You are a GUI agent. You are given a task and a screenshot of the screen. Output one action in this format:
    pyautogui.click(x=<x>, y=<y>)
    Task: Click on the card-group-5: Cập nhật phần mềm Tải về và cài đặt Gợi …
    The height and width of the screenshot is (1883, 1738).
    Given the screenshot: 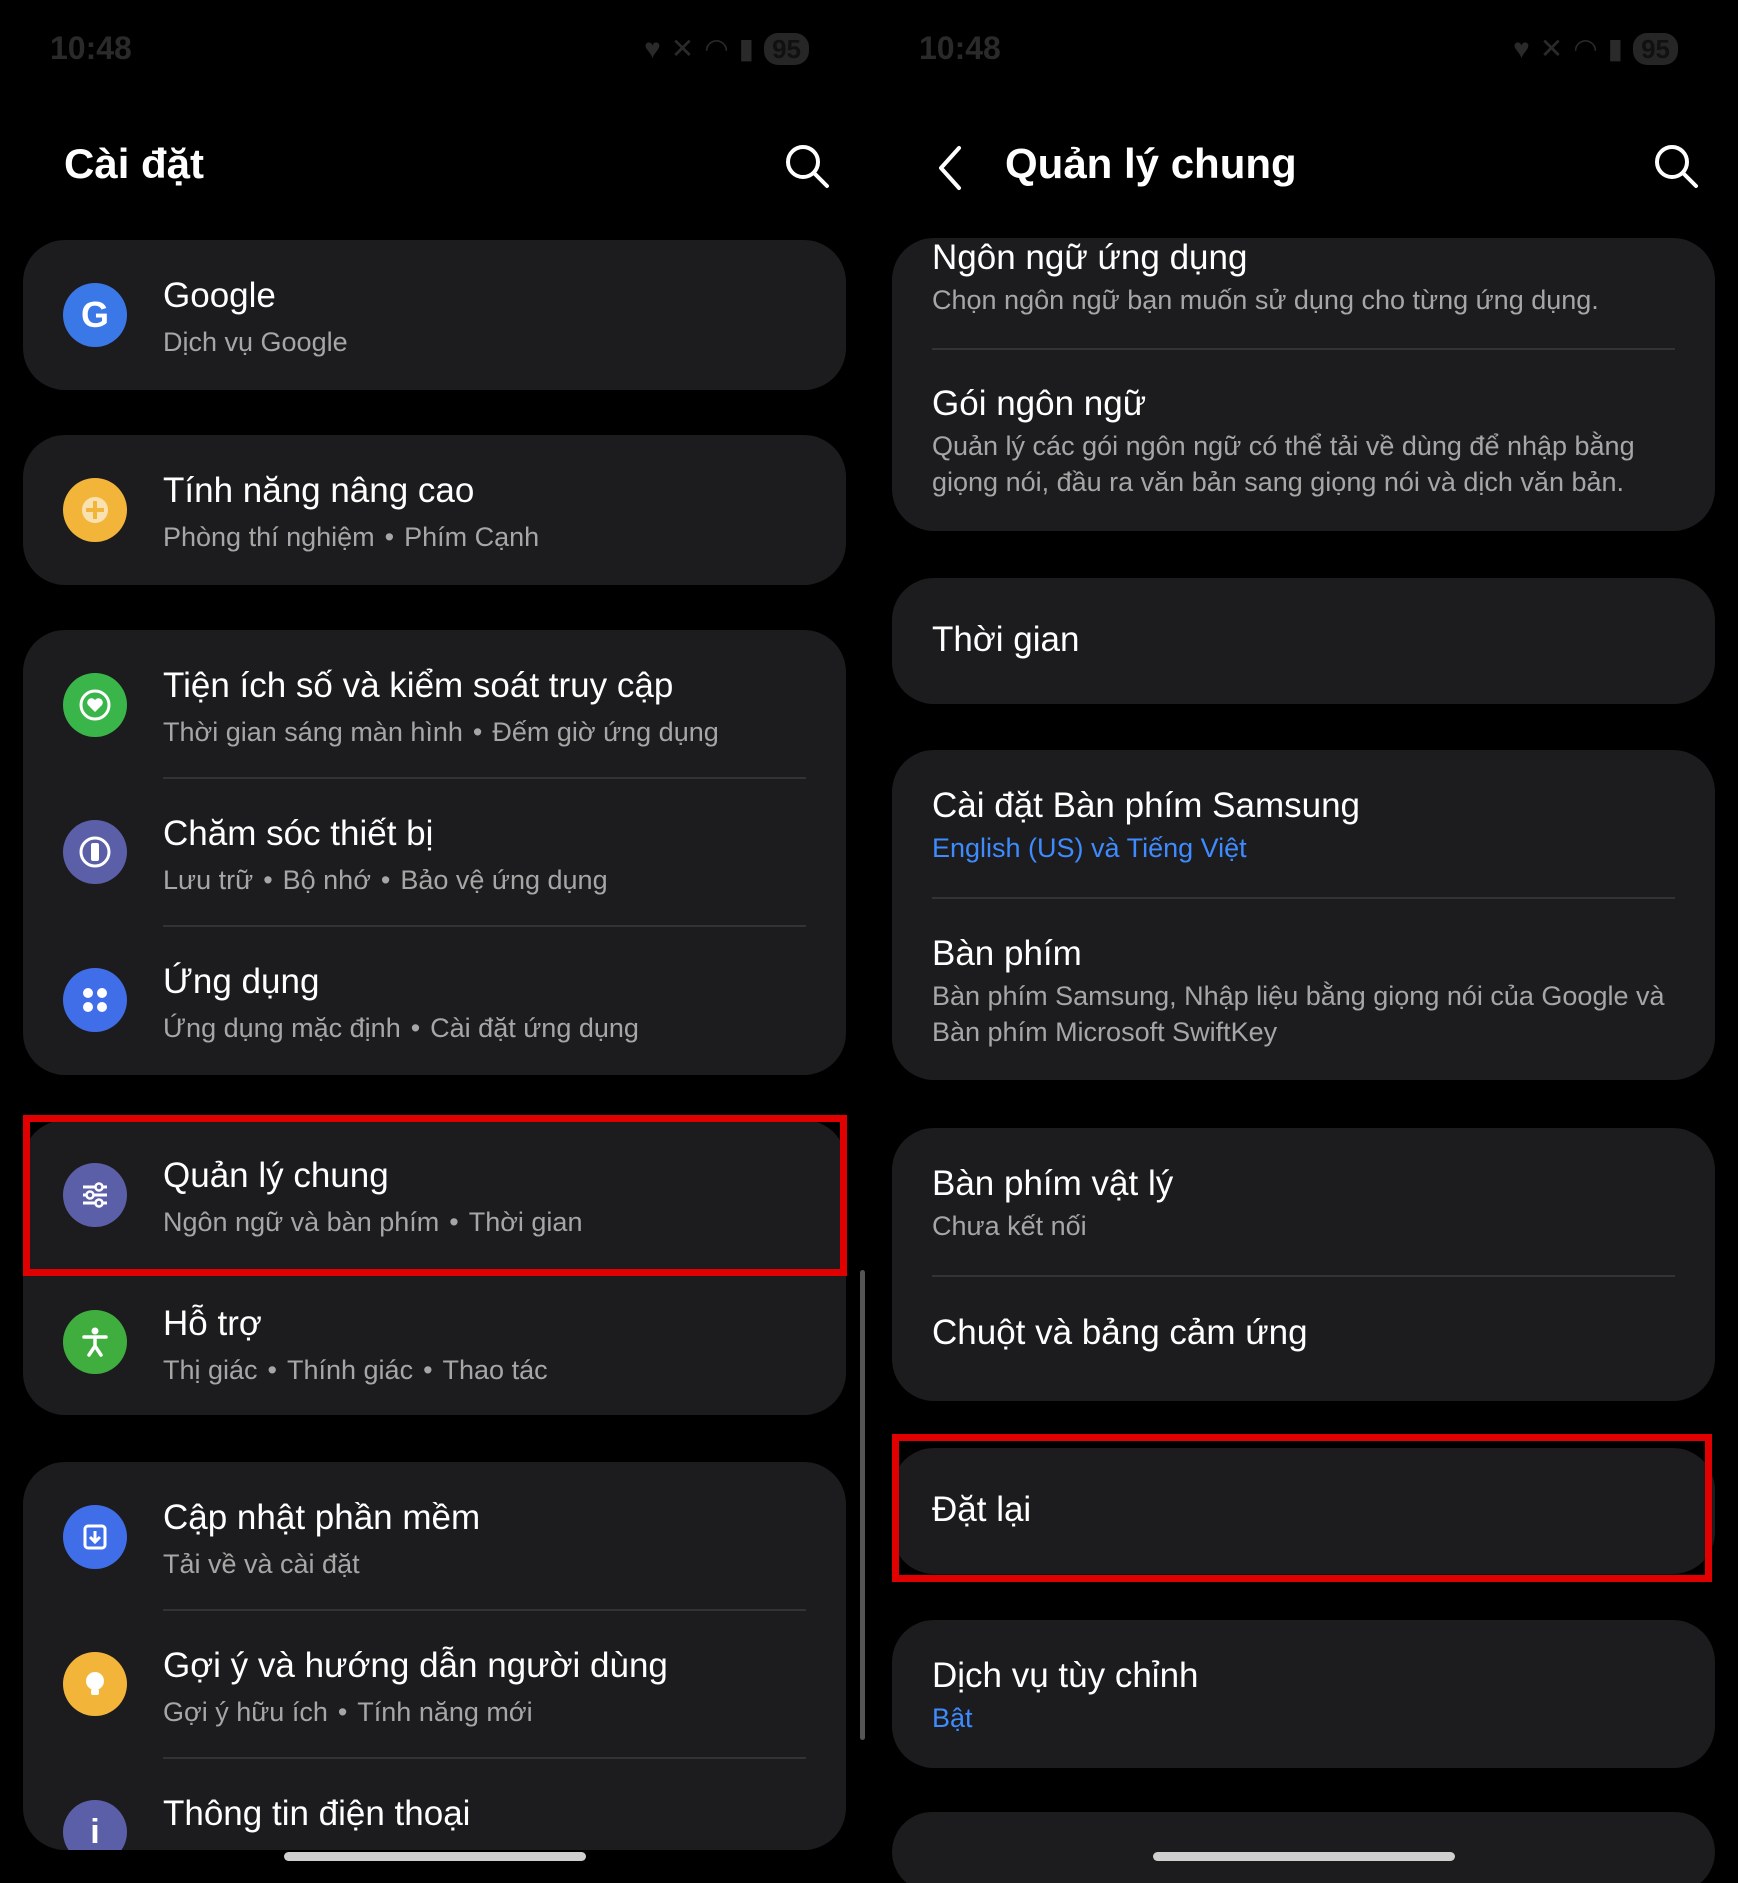 What is the action you would take?
    pyautogui.click(x=434, y=1656)
    